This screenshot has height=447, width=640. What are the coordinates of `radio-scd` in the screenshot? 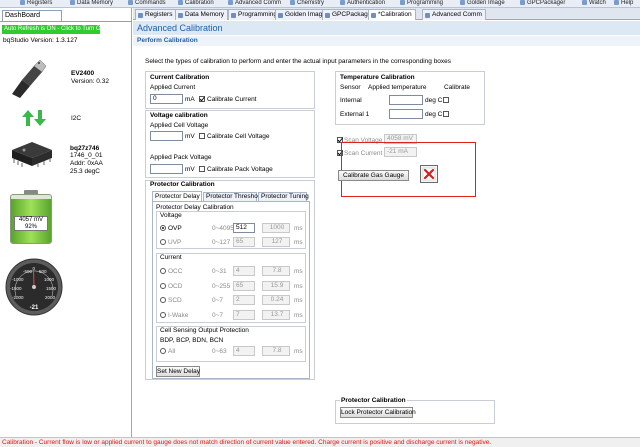 It's located at (163, 300).